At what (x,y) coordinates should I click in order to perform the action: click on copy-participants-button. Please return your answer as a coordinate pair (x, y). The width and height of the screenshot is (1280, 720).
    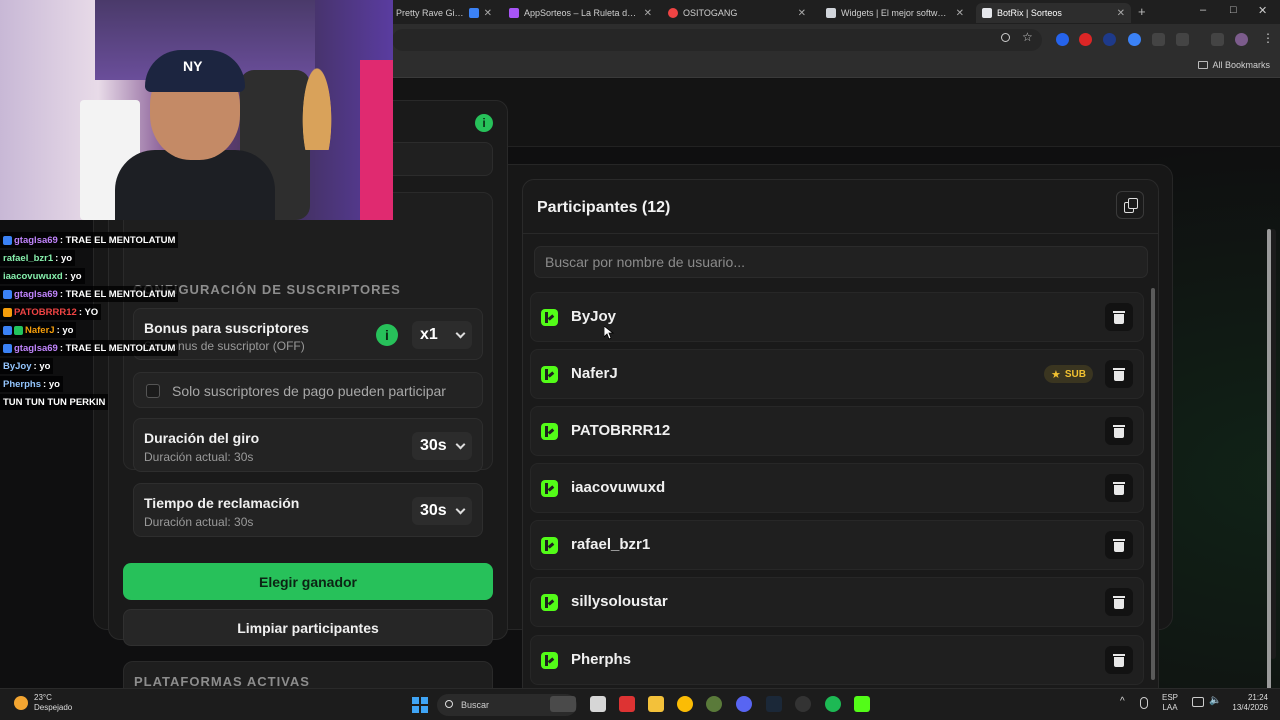
    Looking at the image, I should click on (1130, 205).